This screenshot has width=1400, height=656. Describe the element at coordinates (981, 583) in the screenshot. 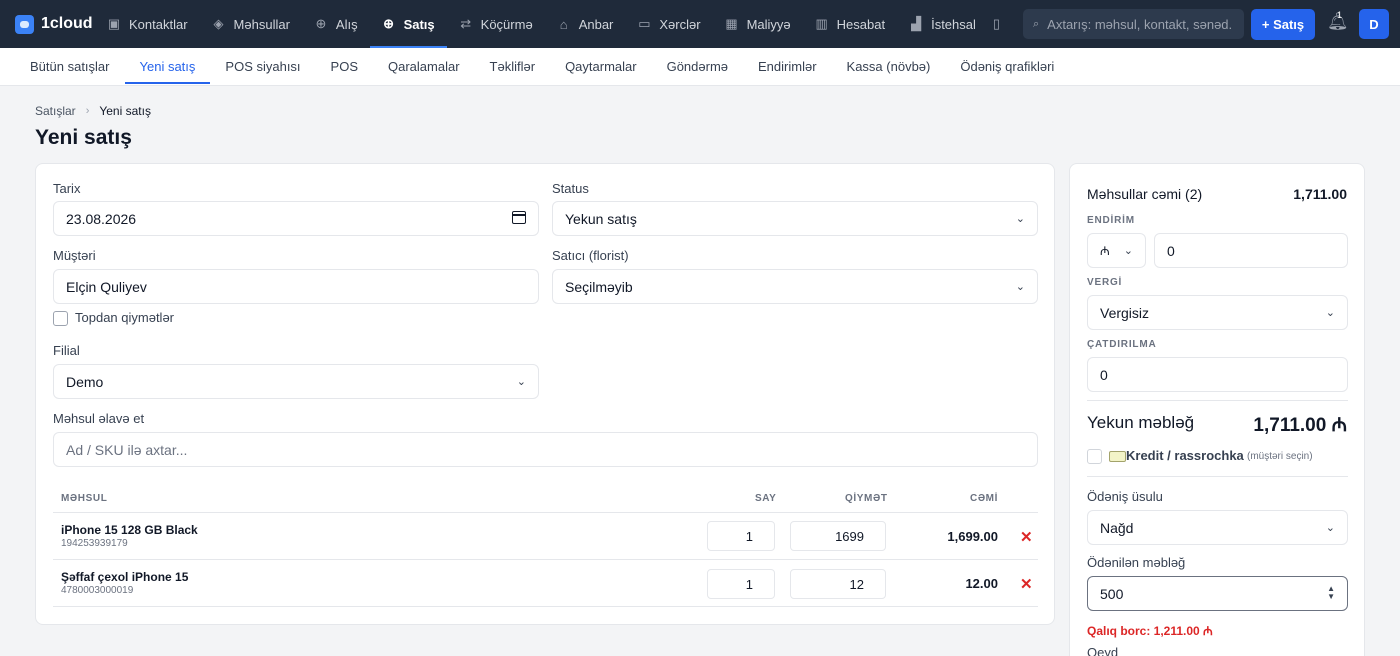

I see `row-total: 12.00` at that location.